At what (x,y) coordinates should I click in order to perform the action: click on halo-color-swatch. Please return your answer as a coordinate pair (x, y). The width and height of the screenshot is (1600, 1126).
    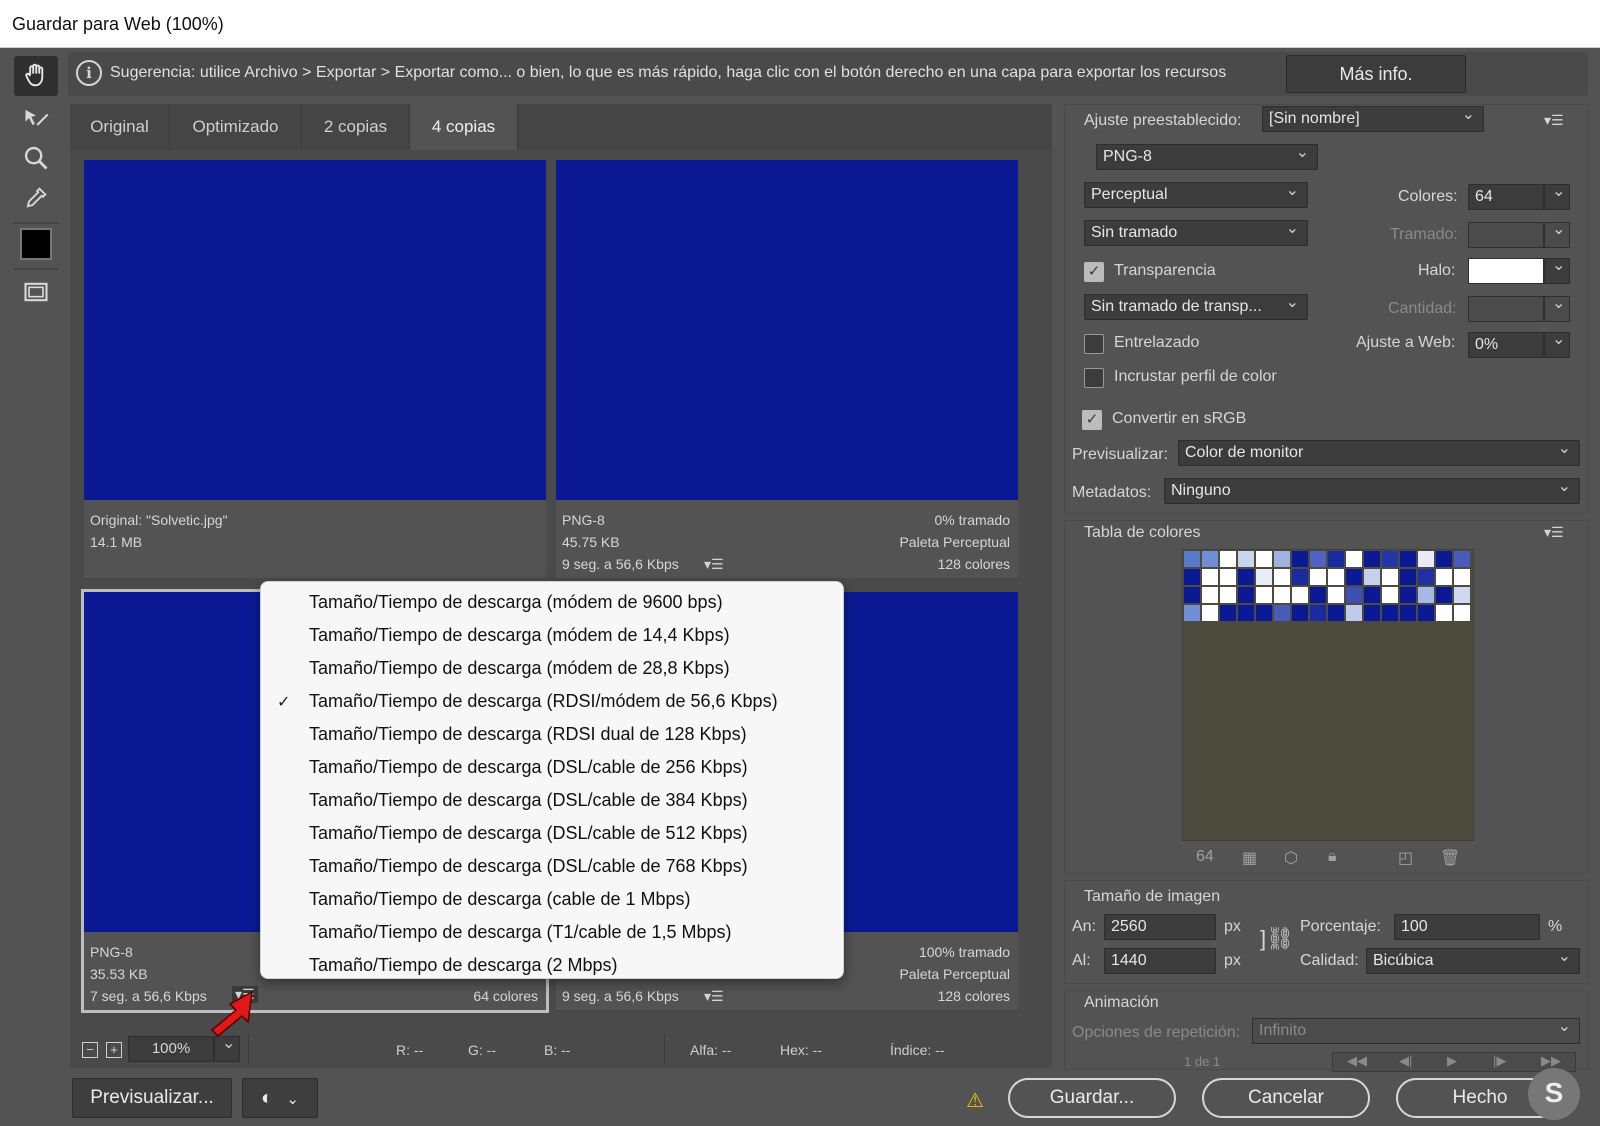
    Looking at the image, I should click on (1506, 271).